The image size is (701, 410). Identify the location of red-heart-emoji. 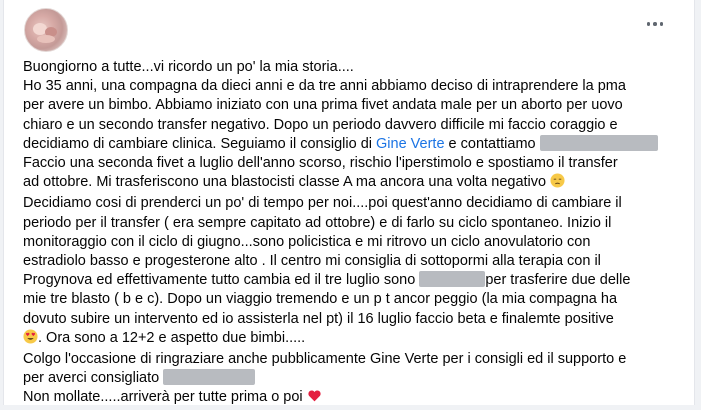
(314, 398).